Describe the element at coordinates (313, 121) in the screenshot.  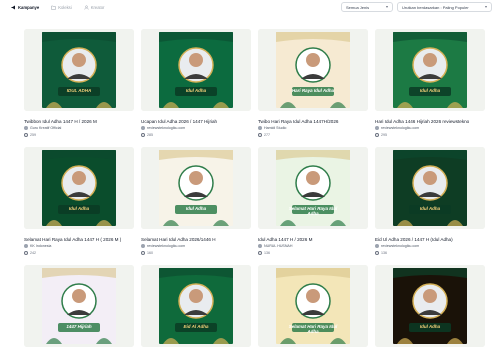
I see `campaign-title: Twibo Hari Raya Idul Adha 1447H/2026` at that location.